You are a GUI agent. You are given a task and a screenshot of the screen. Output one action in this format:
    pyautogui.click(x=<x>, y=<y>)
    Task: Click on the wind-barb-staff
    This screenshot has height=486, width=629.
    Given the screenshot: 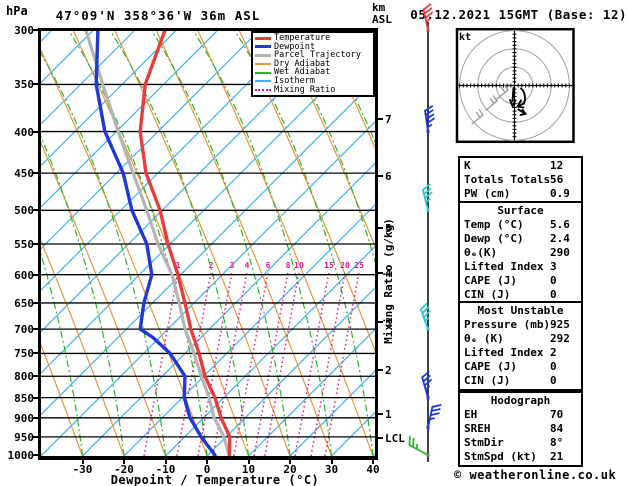 What is the action you would take?
    pyautogui.click(x=418, y=450)
    